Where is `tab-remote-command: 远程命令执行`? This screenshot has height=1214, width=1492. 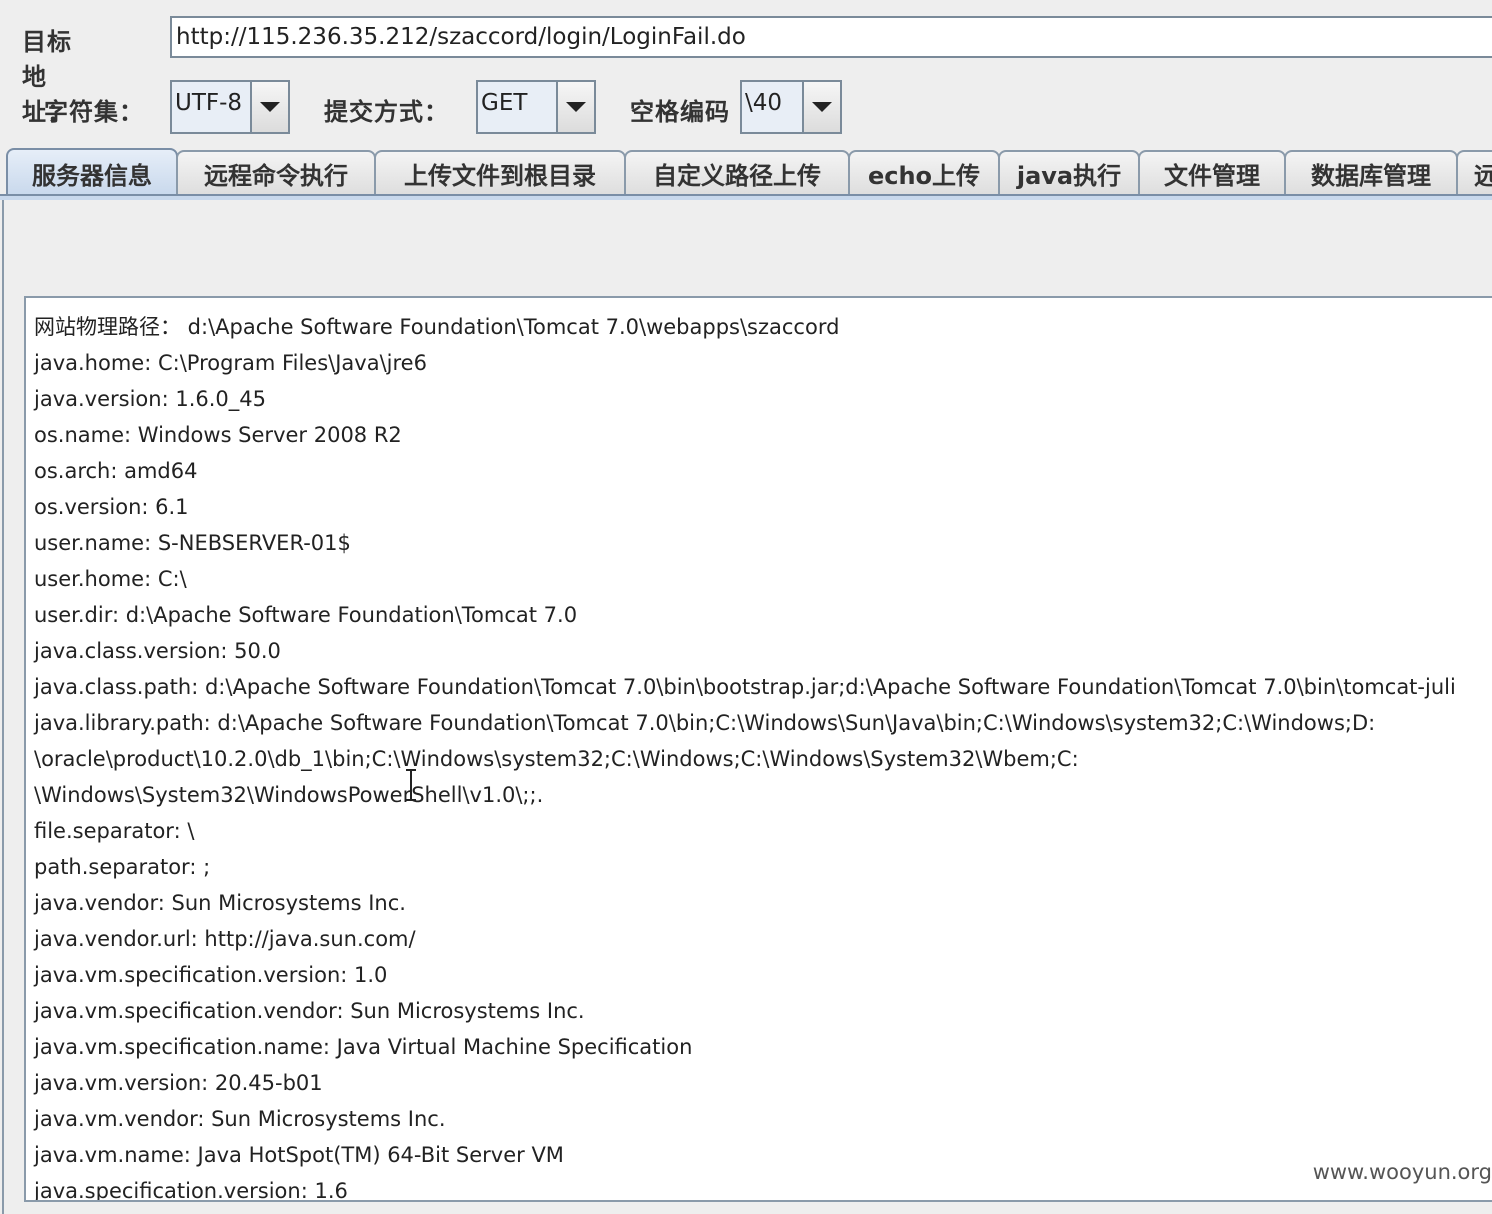
tab-remote-command: 远程命令执行 is located at coordinates (276, 172).